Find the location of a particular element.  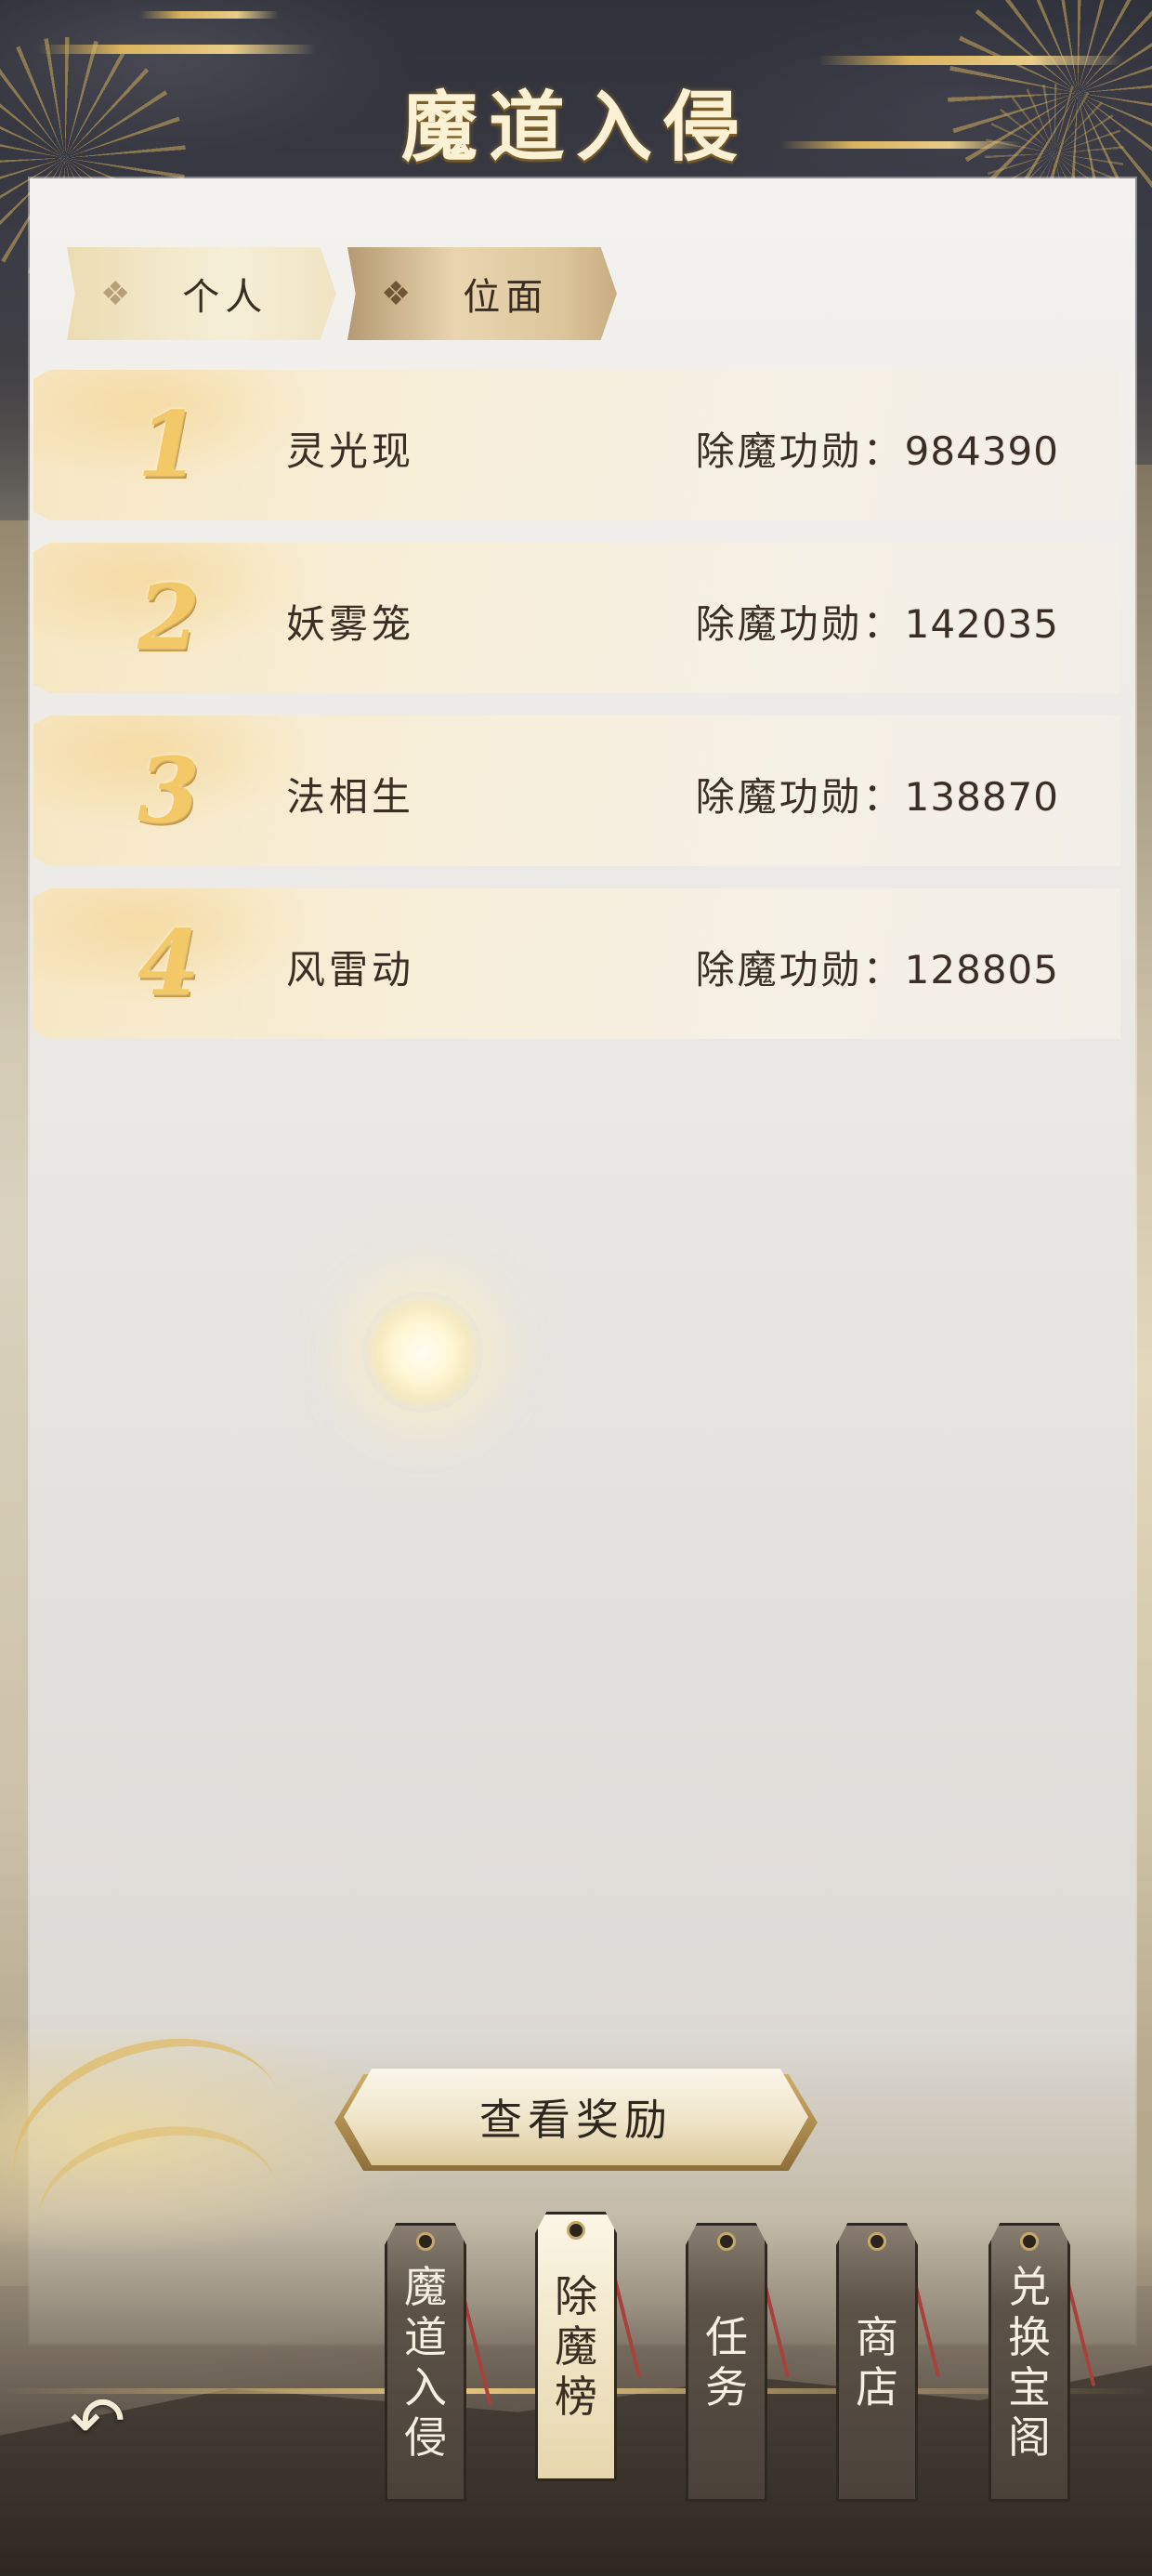

nav-tag-char: 入 is located at coordinates (425, 2387).